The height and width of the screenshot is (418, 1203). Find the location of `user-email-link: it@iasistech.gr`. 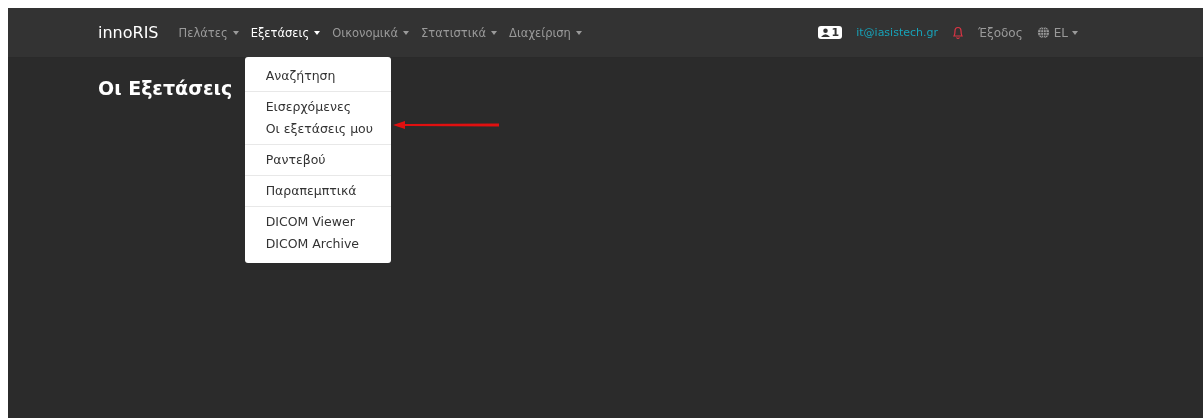

user-email-link: it@iasistech.gr is located at coordinates (897, 32).